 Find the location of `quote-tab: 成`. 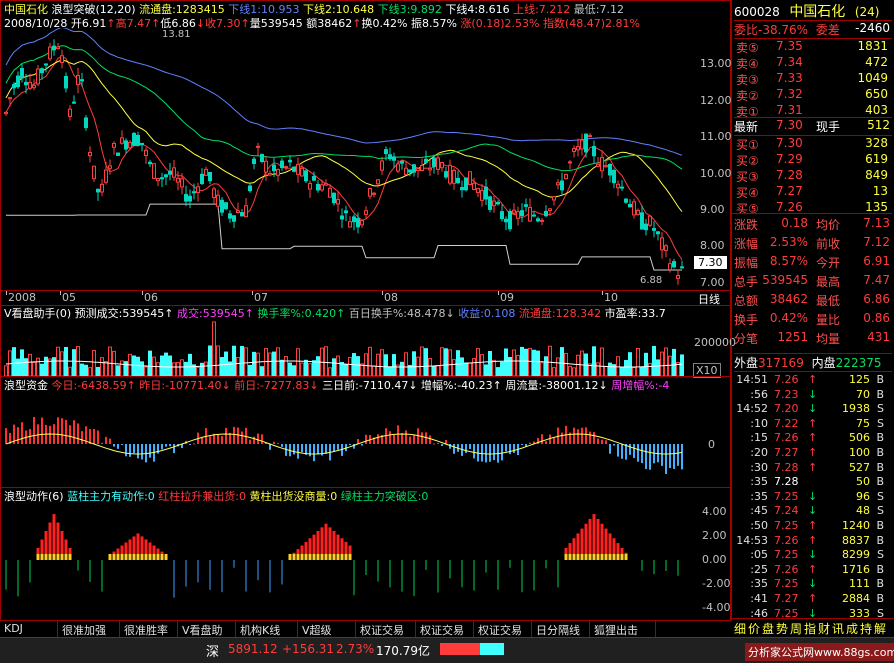

quote-tab: 成 is located at coordinates (852, 628).